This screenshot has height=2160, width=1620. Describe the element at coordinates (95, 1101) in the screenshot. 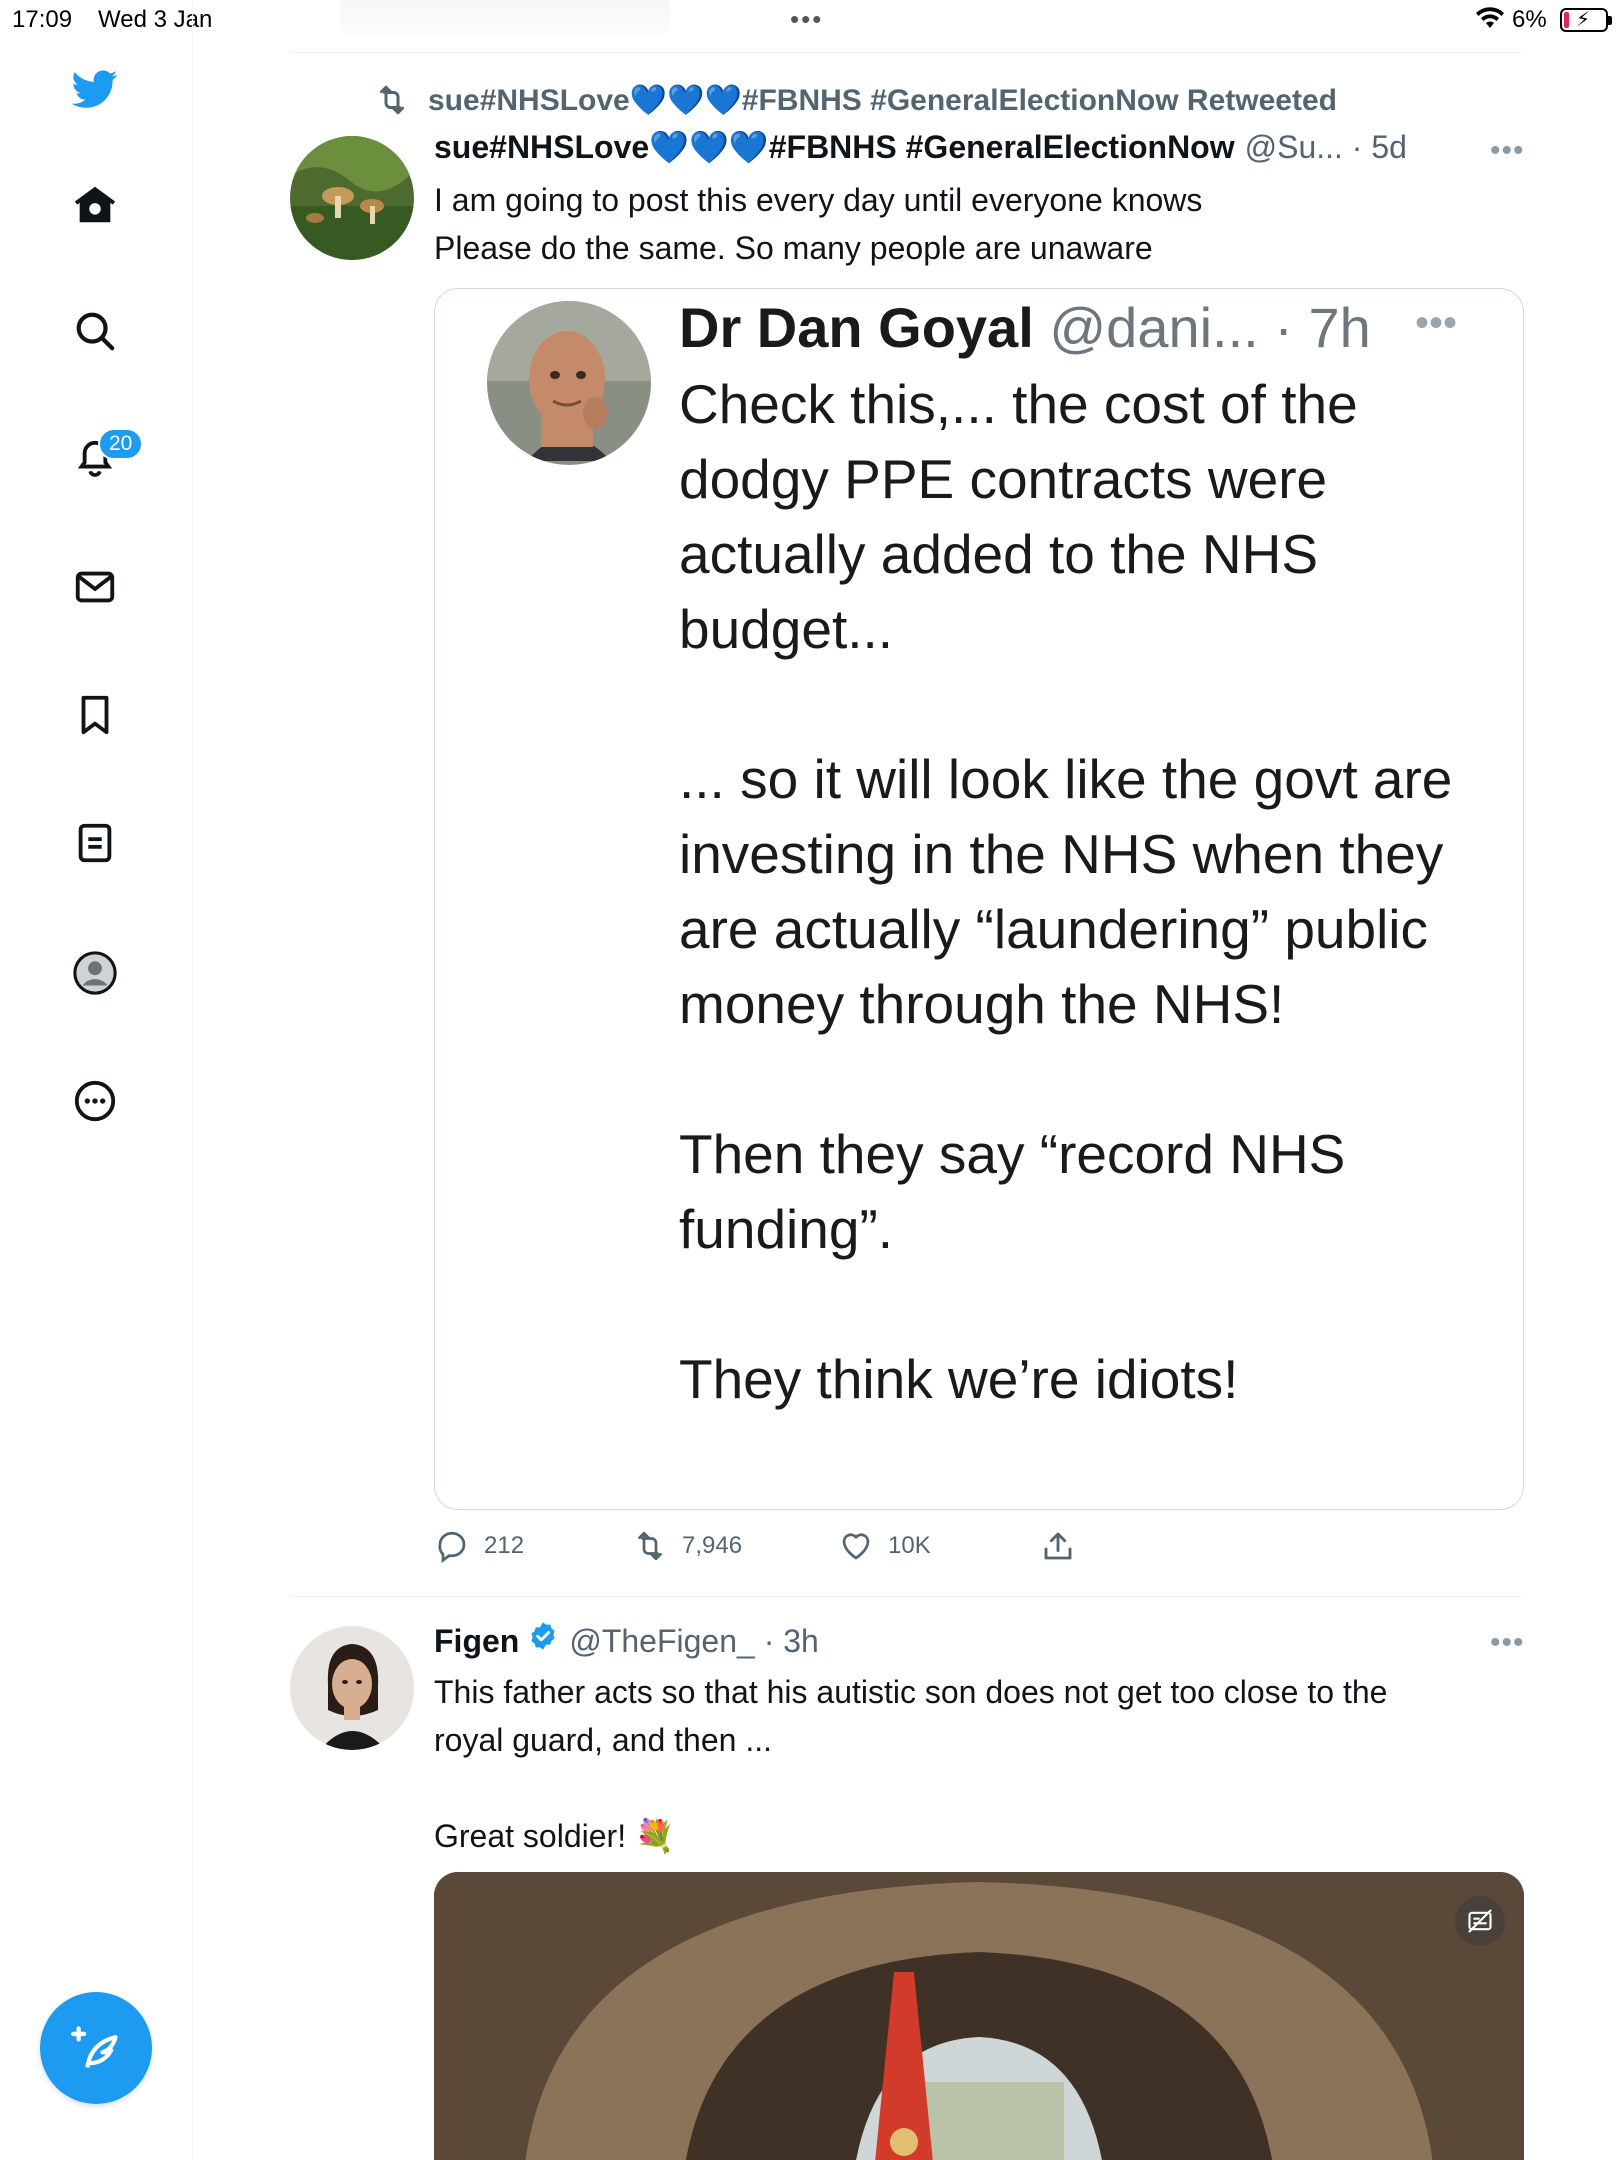

I see `more-circle-icon` at that location.